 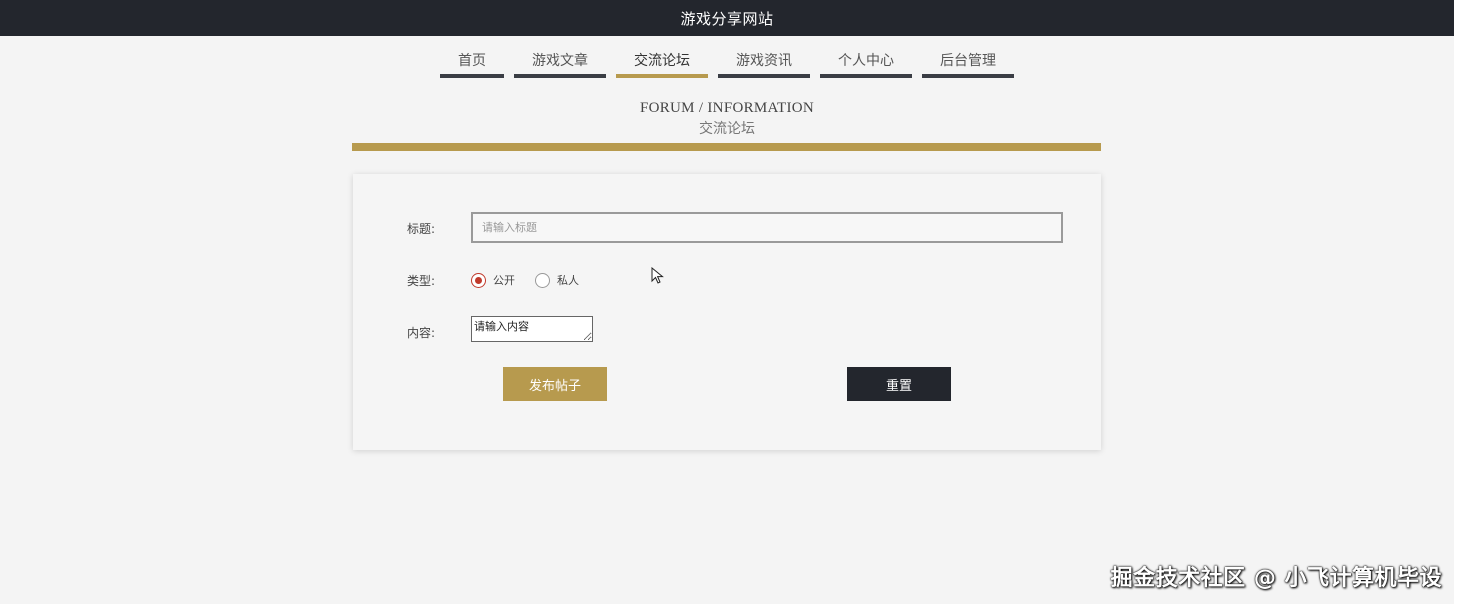 What do you see at coordinates (727, 119) in the screenshot?
I see `section-heading: FORUM / INFORMATION 交流论坛` at bounding box center [727, 119].